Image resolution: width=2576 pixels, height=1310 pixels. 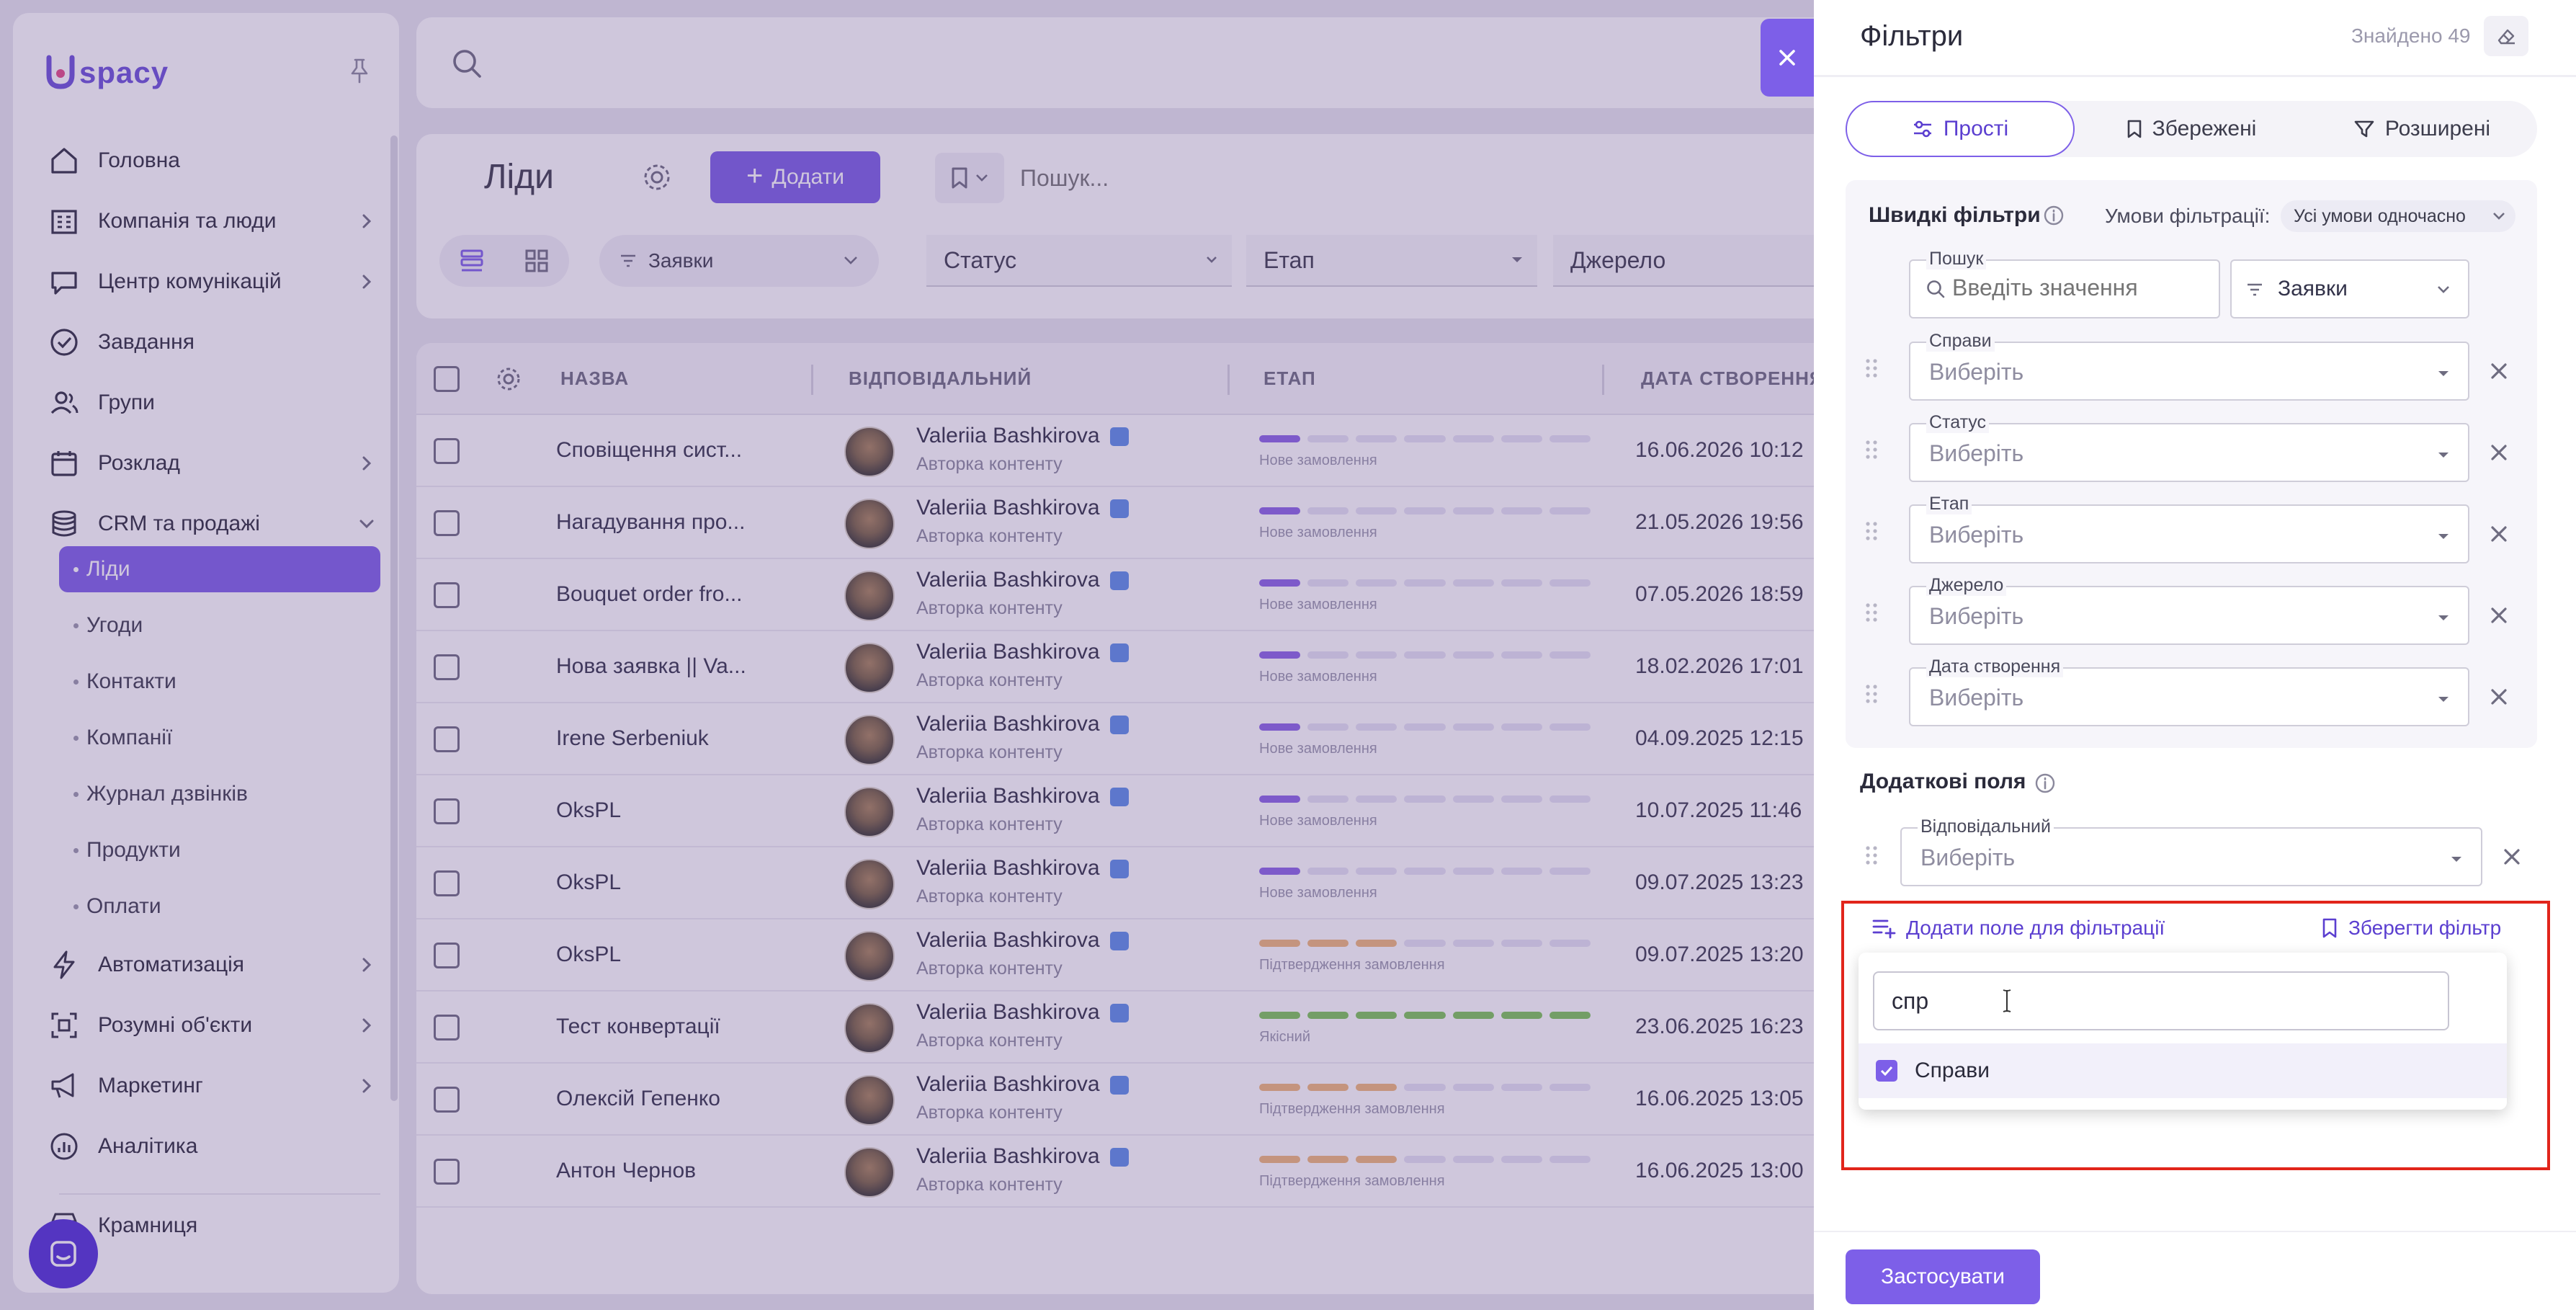 I want to click on advanced-filter-icon, so click(x=2364, y=129).